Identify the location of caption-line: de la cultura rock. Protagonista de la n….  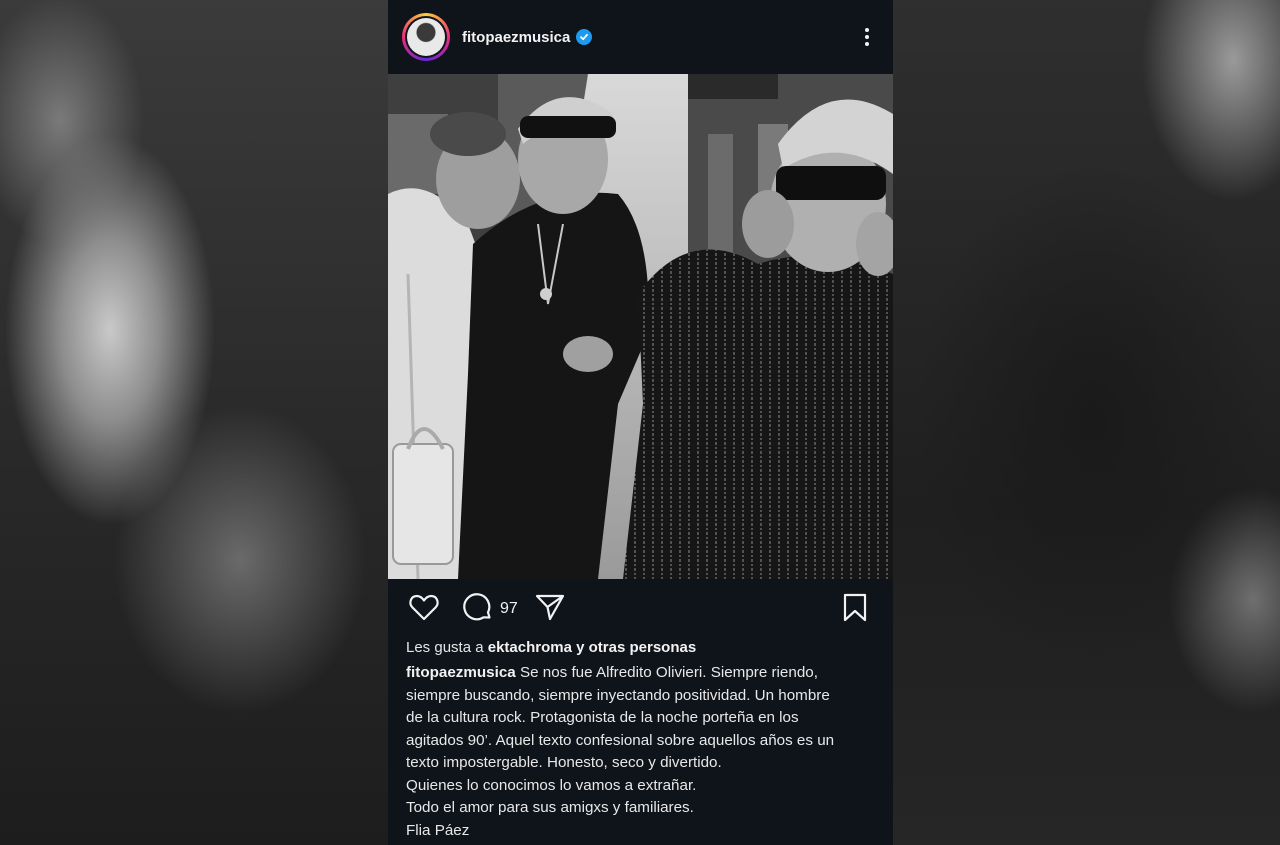
(602, 717).